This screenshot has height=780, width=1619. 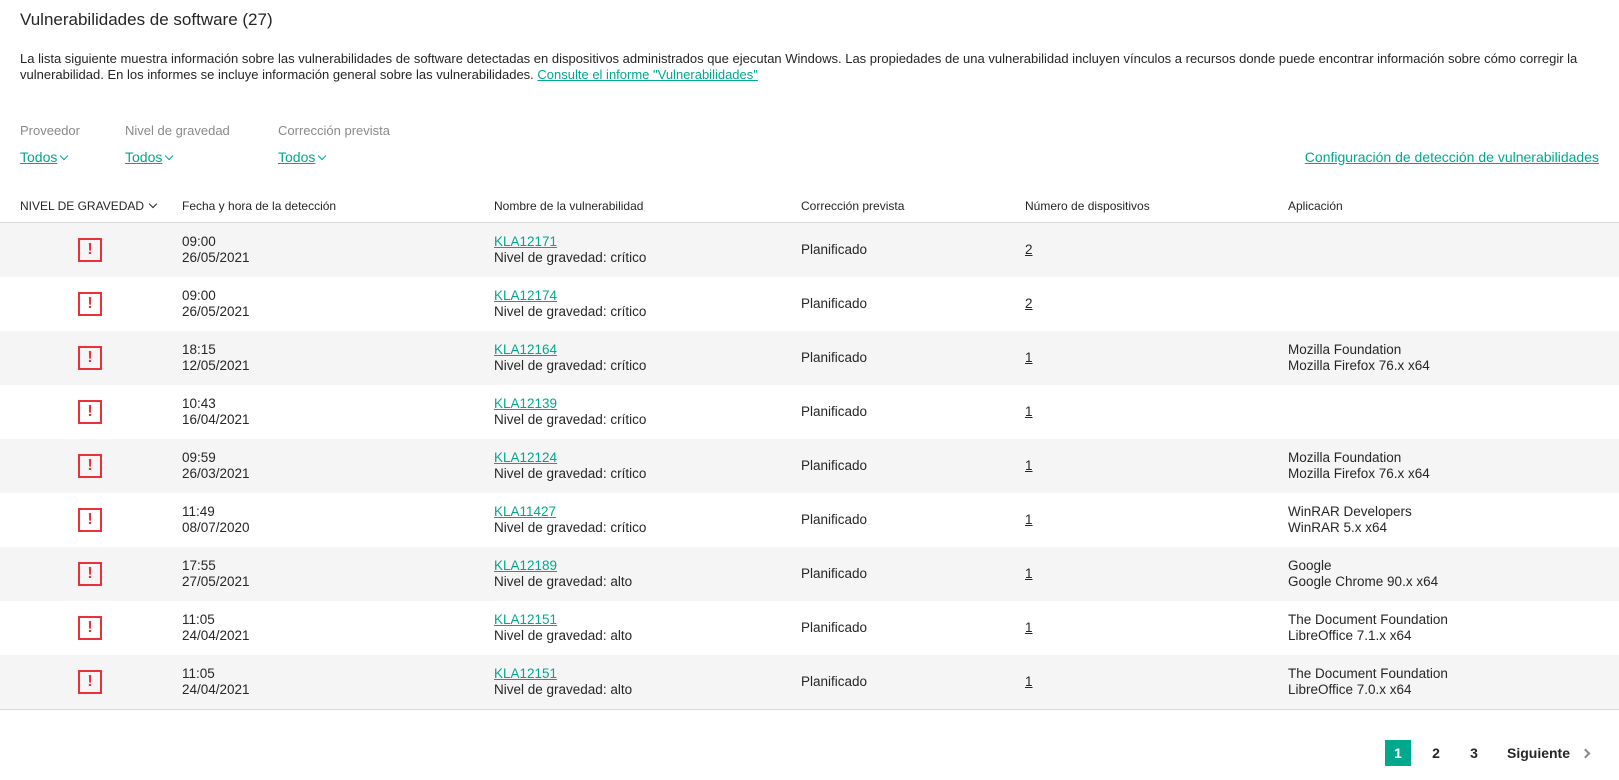 I want to click on detection-date: 12/05/2021, so click(x=216, y=365).